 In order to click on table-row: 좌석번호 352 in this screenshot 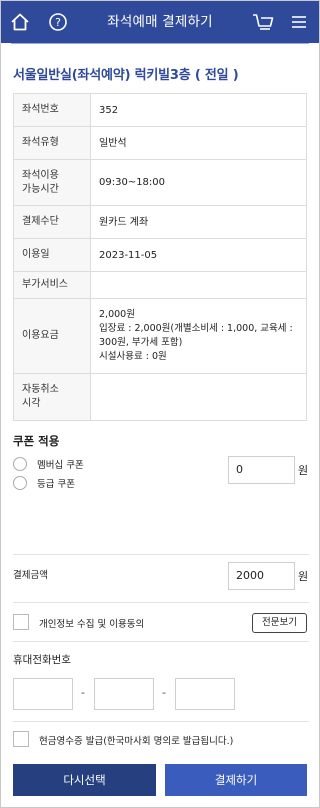, I will do `click(160, 110)`.